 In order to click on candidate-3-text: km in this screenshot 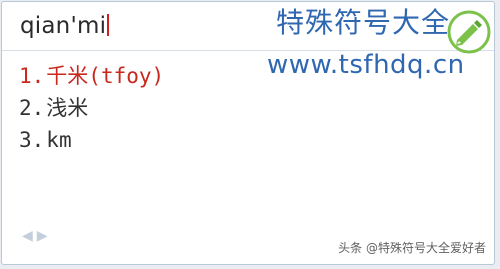, I will do `click(59, 140)`.